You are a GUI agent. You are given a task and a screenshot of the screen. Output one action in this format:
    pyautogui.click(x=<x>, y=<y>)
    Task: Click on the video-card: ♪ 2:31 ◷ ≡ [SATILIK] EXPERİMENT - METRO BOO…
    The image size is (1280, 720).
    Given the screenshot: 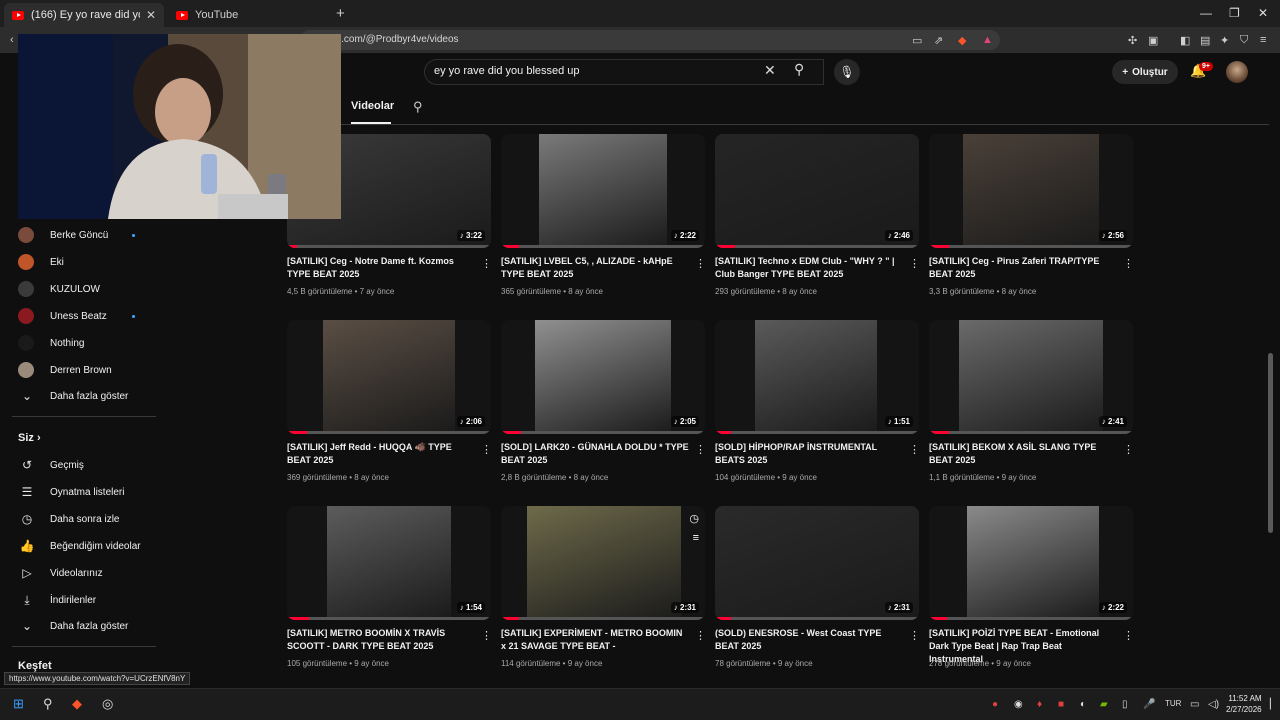 What is the action you would take?
    pyautogui.click(x=603, y=587)
    